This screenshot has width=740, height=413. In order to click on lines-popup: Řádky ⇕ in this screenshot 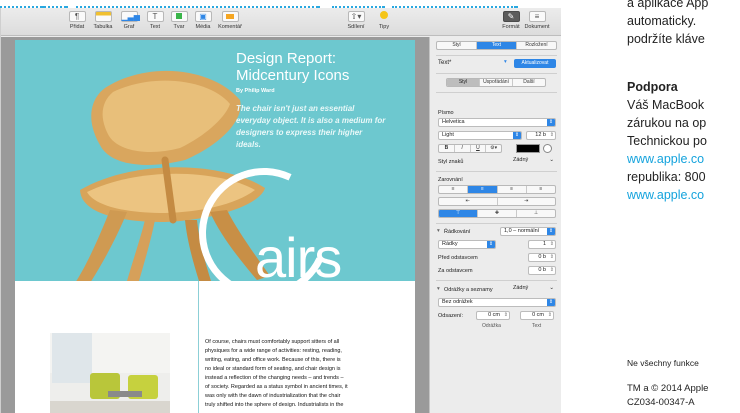, I will do `click(467, 244)`.